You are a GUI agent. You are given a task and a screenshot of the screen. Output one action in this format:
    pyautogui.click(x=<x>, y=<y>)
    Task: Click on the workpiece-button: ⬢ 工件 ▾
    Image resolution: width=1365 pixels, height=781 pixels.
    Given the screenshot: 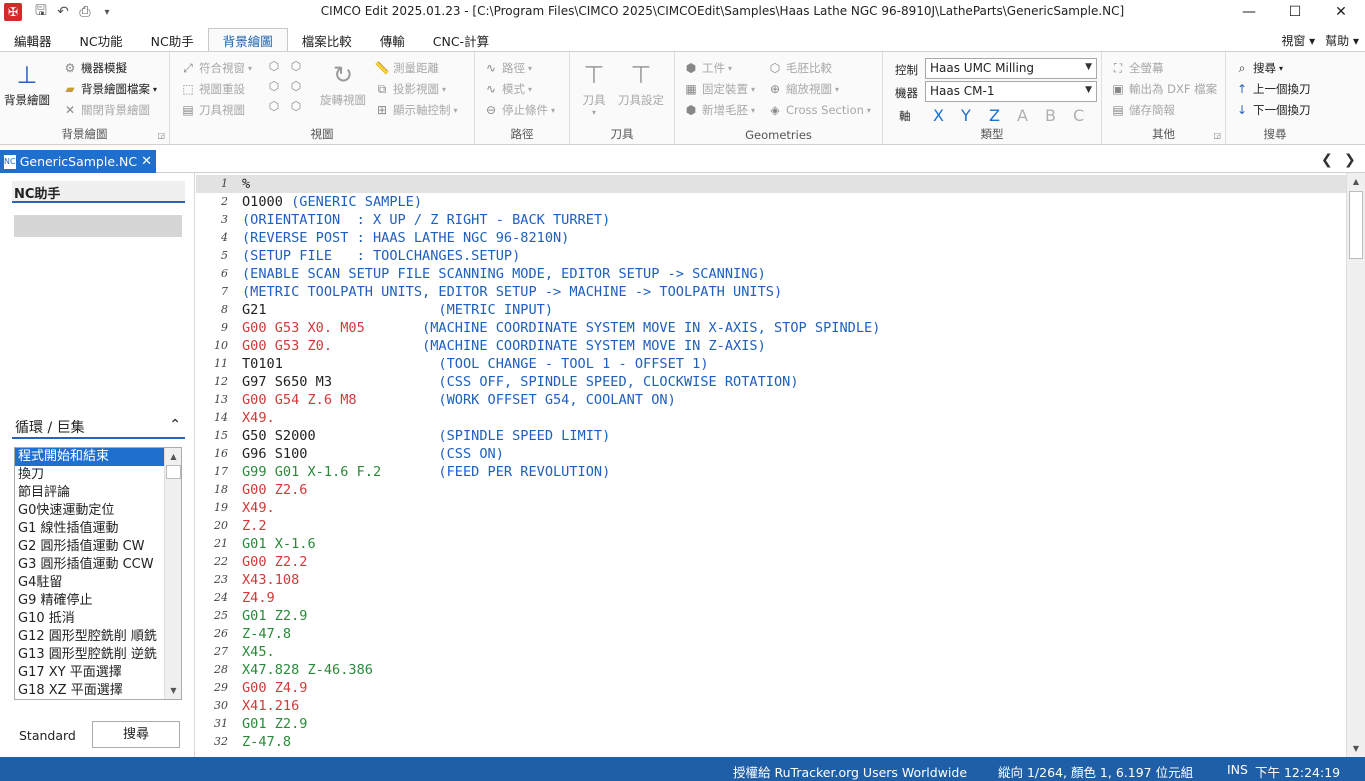 What is the action you would take?
    pyautogui.click(x=707, y=68)
    